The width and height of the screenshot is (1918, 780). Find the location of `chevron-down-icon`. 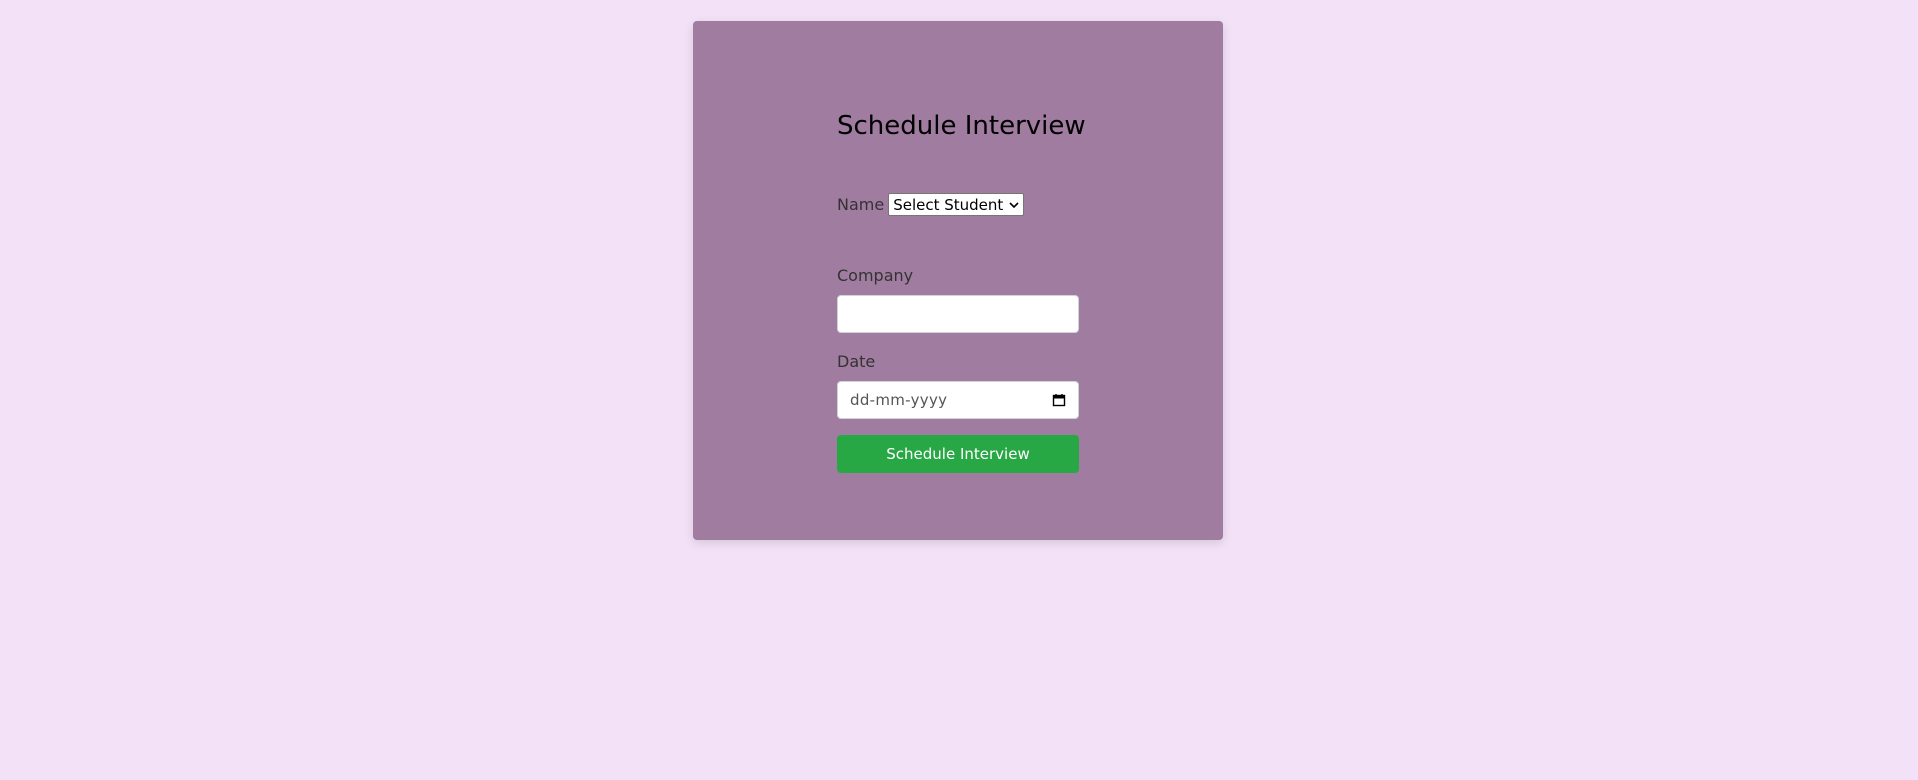

chevron-down-icon is located at coordinates (1014, 204).